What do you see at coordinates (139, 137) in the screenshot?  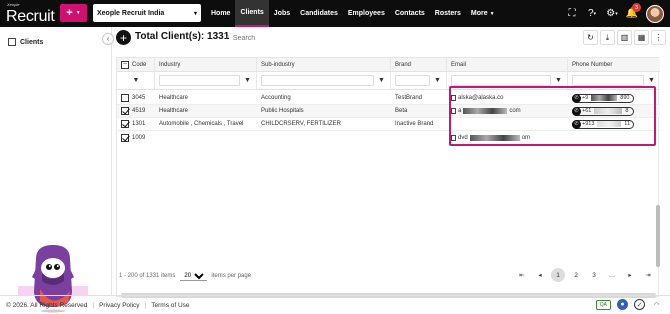 I see `code-value: 1009` at bounding box center [139, 137].